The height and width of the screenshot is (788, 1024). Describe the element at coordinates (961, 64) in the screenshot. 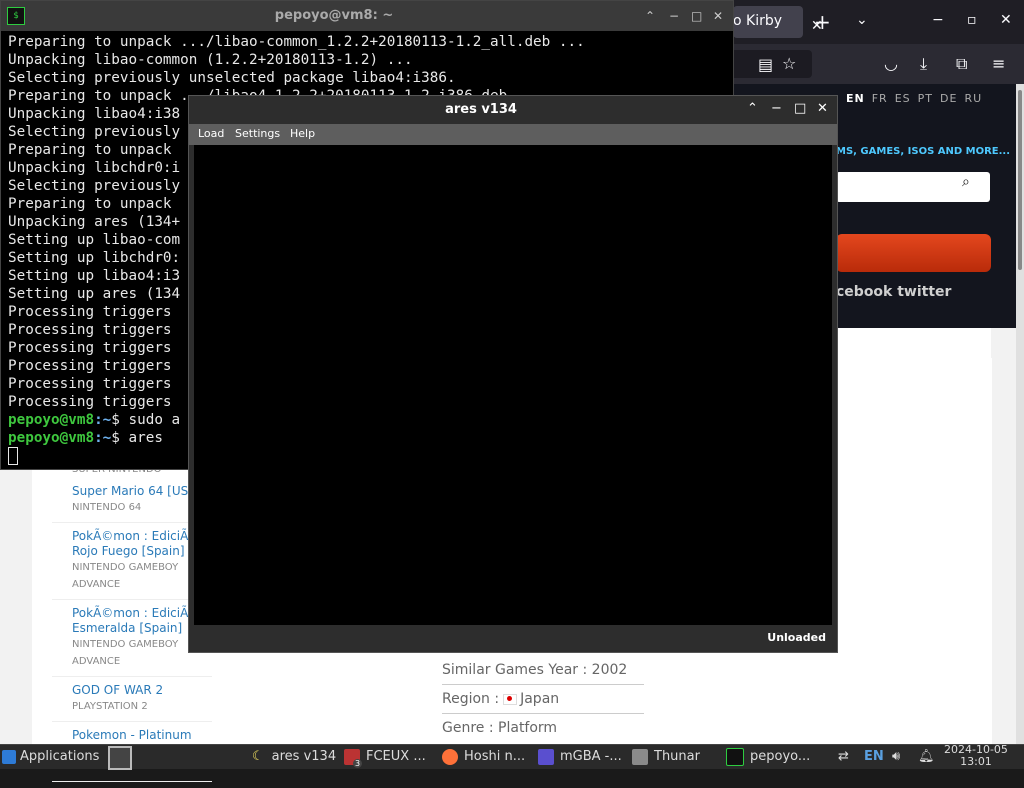

I see `extensions-icon: ⧉` at that location.